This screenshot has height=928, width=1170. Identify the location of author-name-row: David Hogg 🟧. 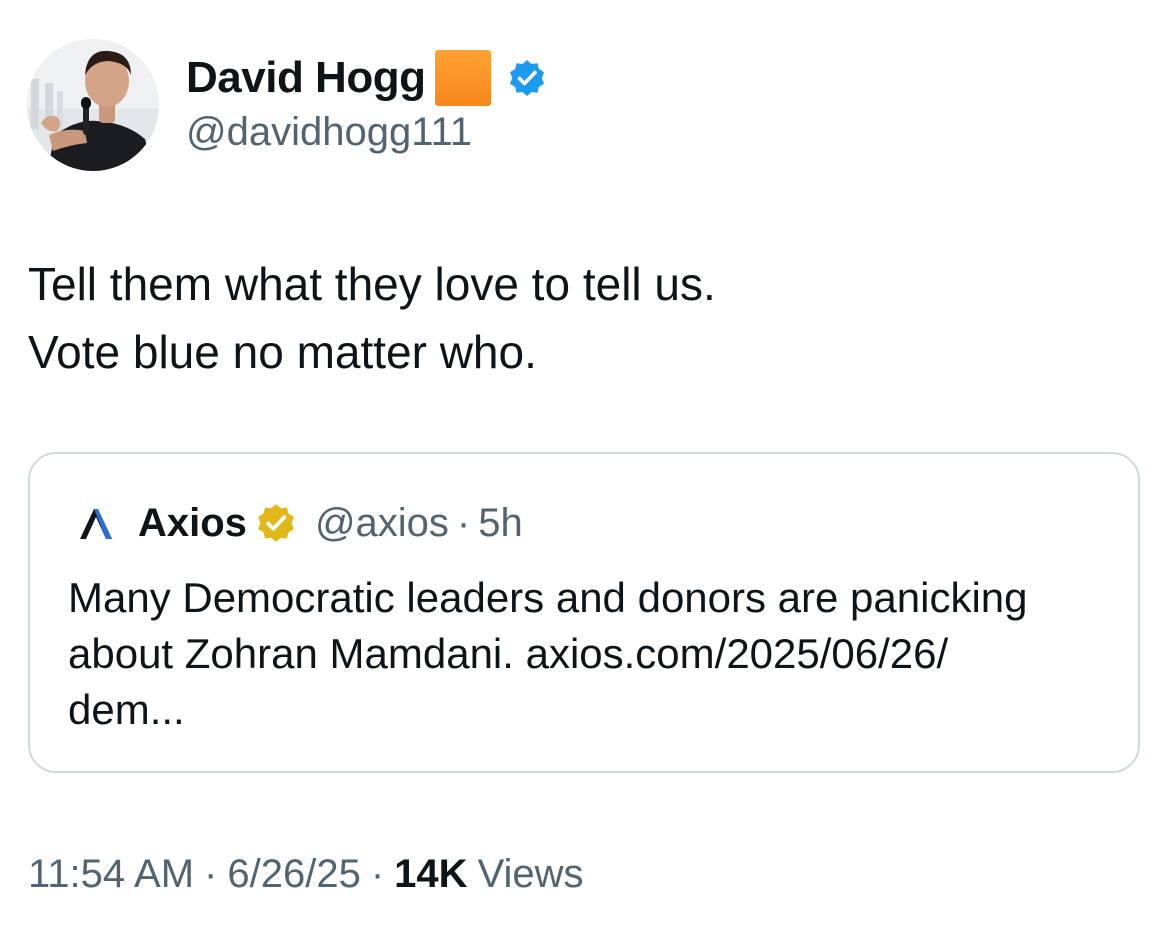
(366, 78).